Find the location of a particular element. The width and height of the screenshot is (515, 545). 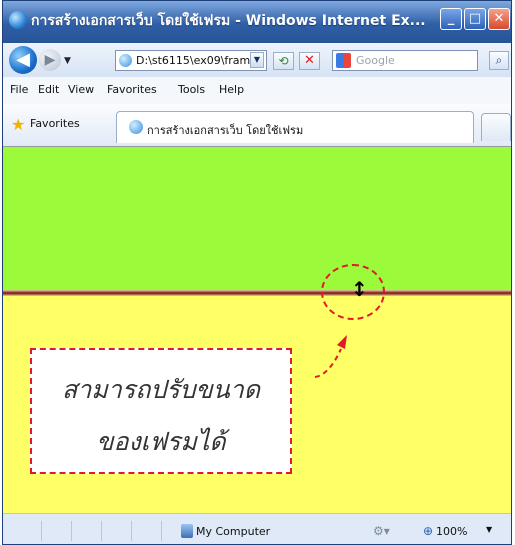

forward-arrow-icon: ▶ is located at coordinates (50, 60).